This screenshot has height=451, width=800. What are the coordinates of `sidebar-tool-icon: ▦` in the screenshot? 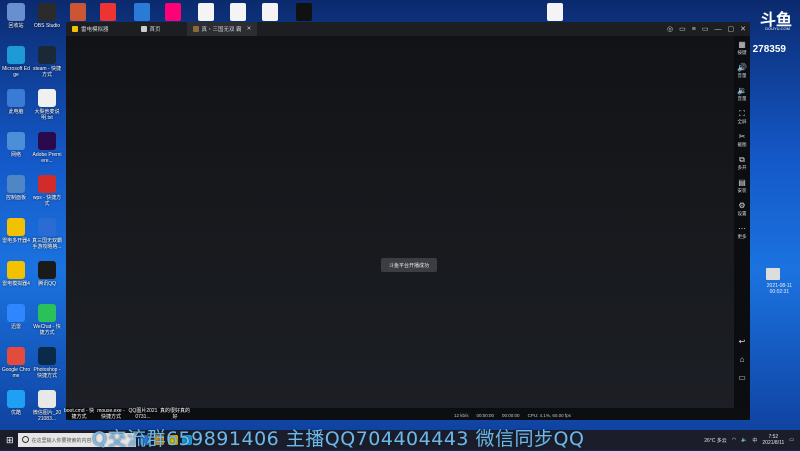 It's located at (742, 44).